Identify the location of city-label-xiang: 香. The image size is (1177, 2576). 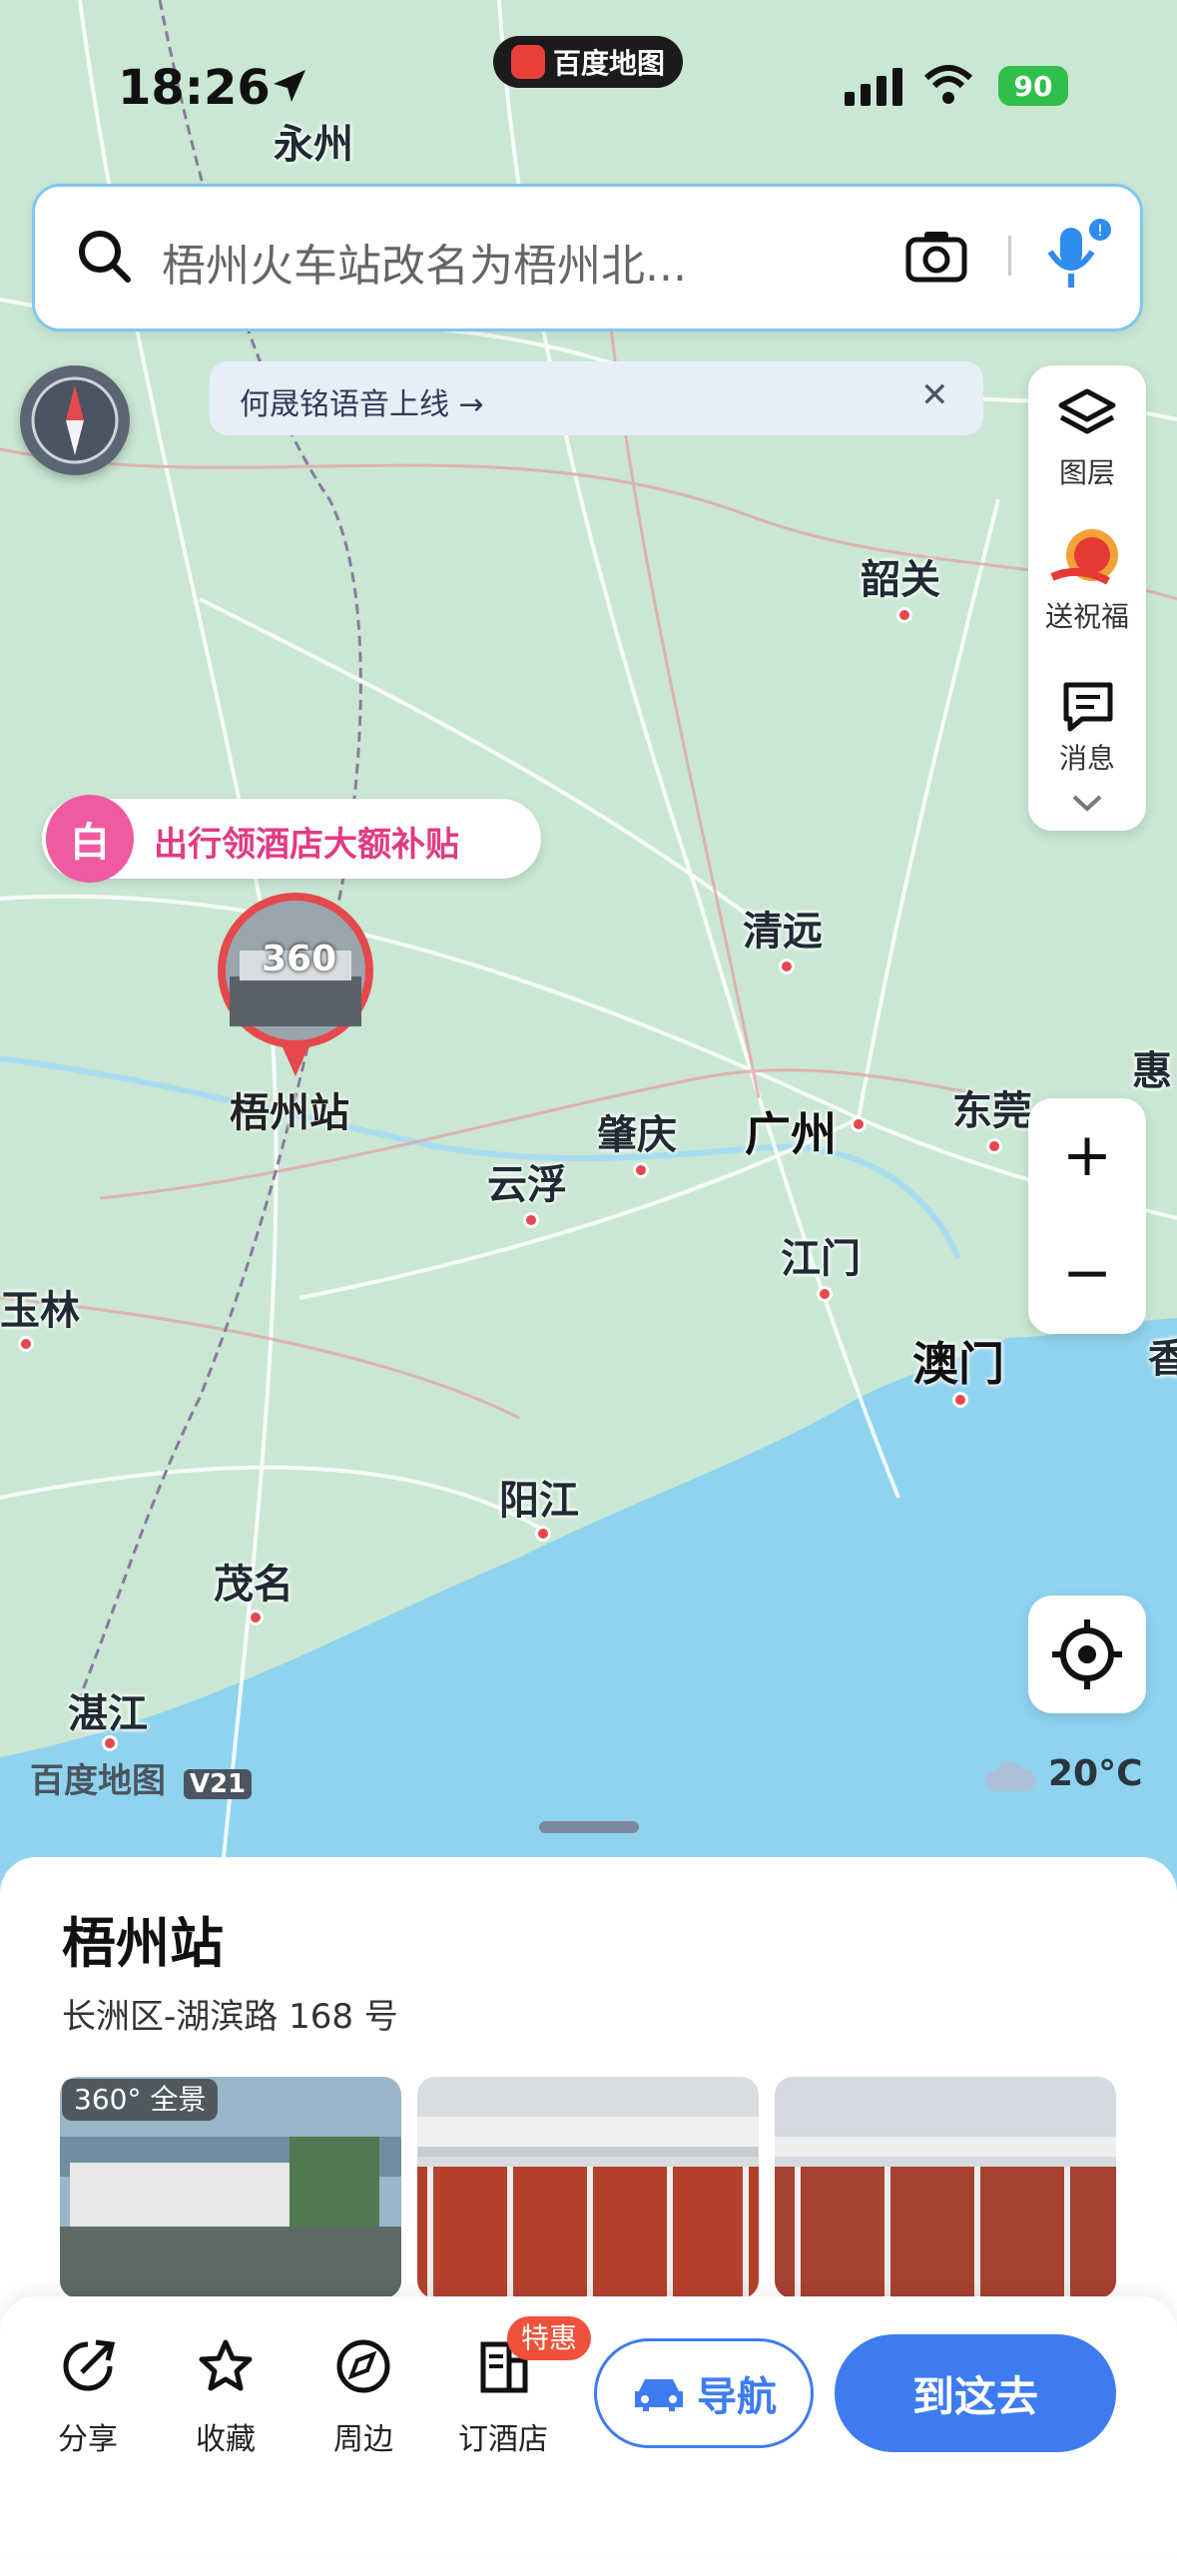
(1162, 1355).